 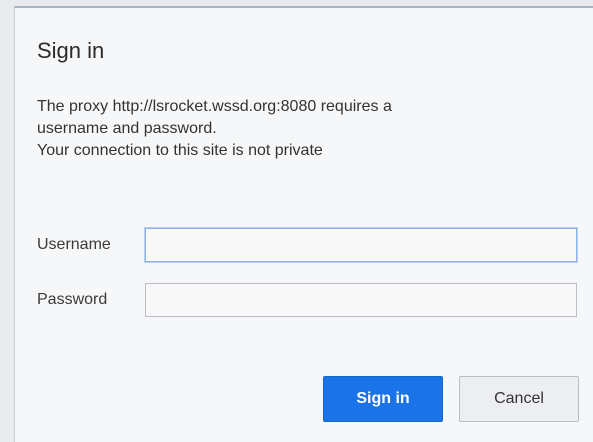 I want to click on cancel-button: Cancel, so click(x=519, y=399).